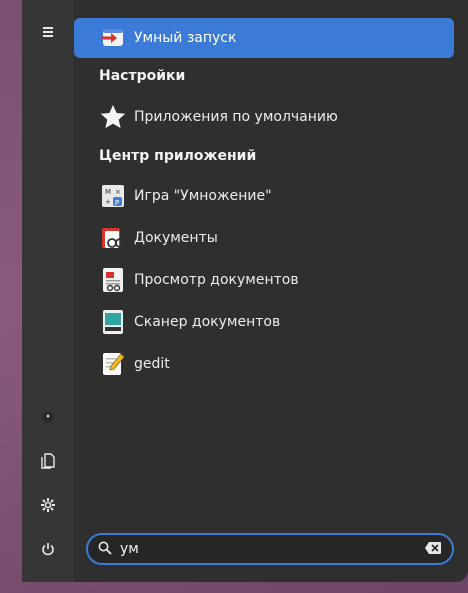 This screenshot has width=468, height=593. I want to click on result-label: gedit, so click(152, 364).